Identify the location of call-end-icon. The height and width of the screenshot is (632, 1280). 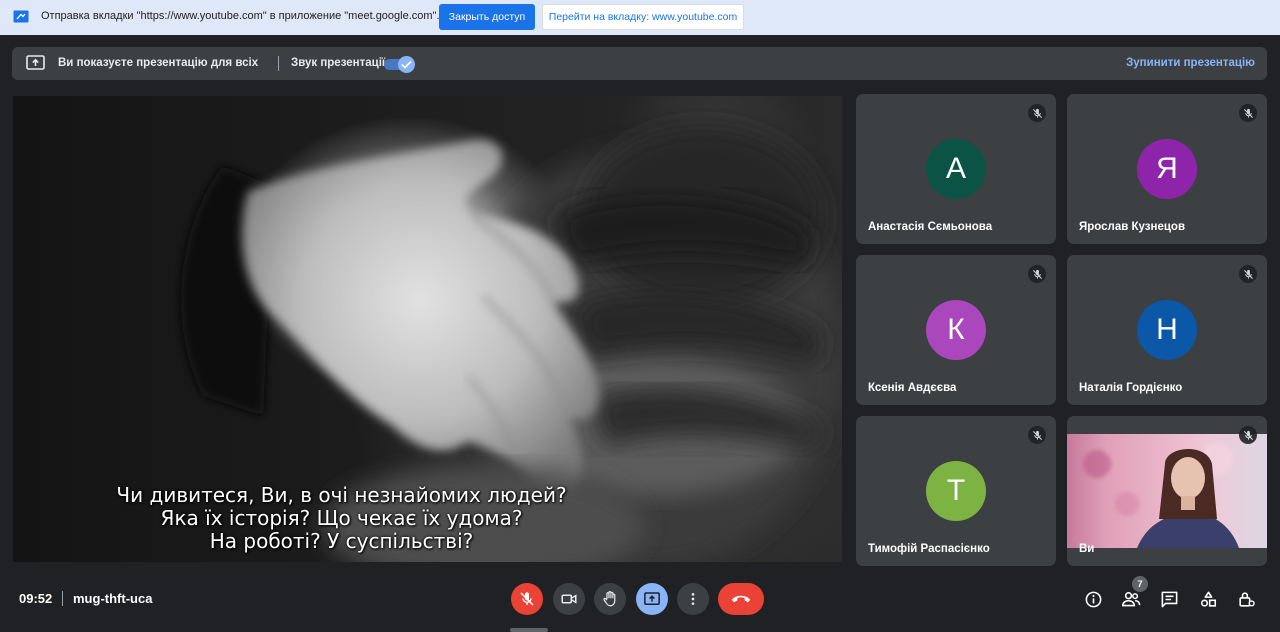
(741, 599).